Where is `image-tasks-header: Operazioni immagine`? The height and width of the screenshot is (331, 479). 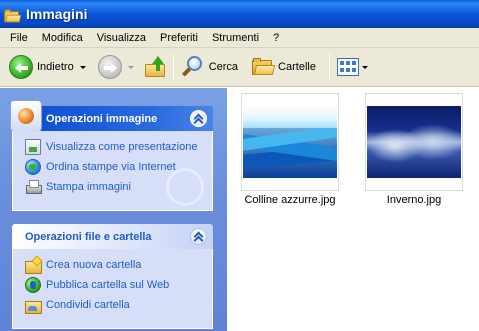 image-tasks-header: Operazioni immagine is located at coordinates (111, 116).